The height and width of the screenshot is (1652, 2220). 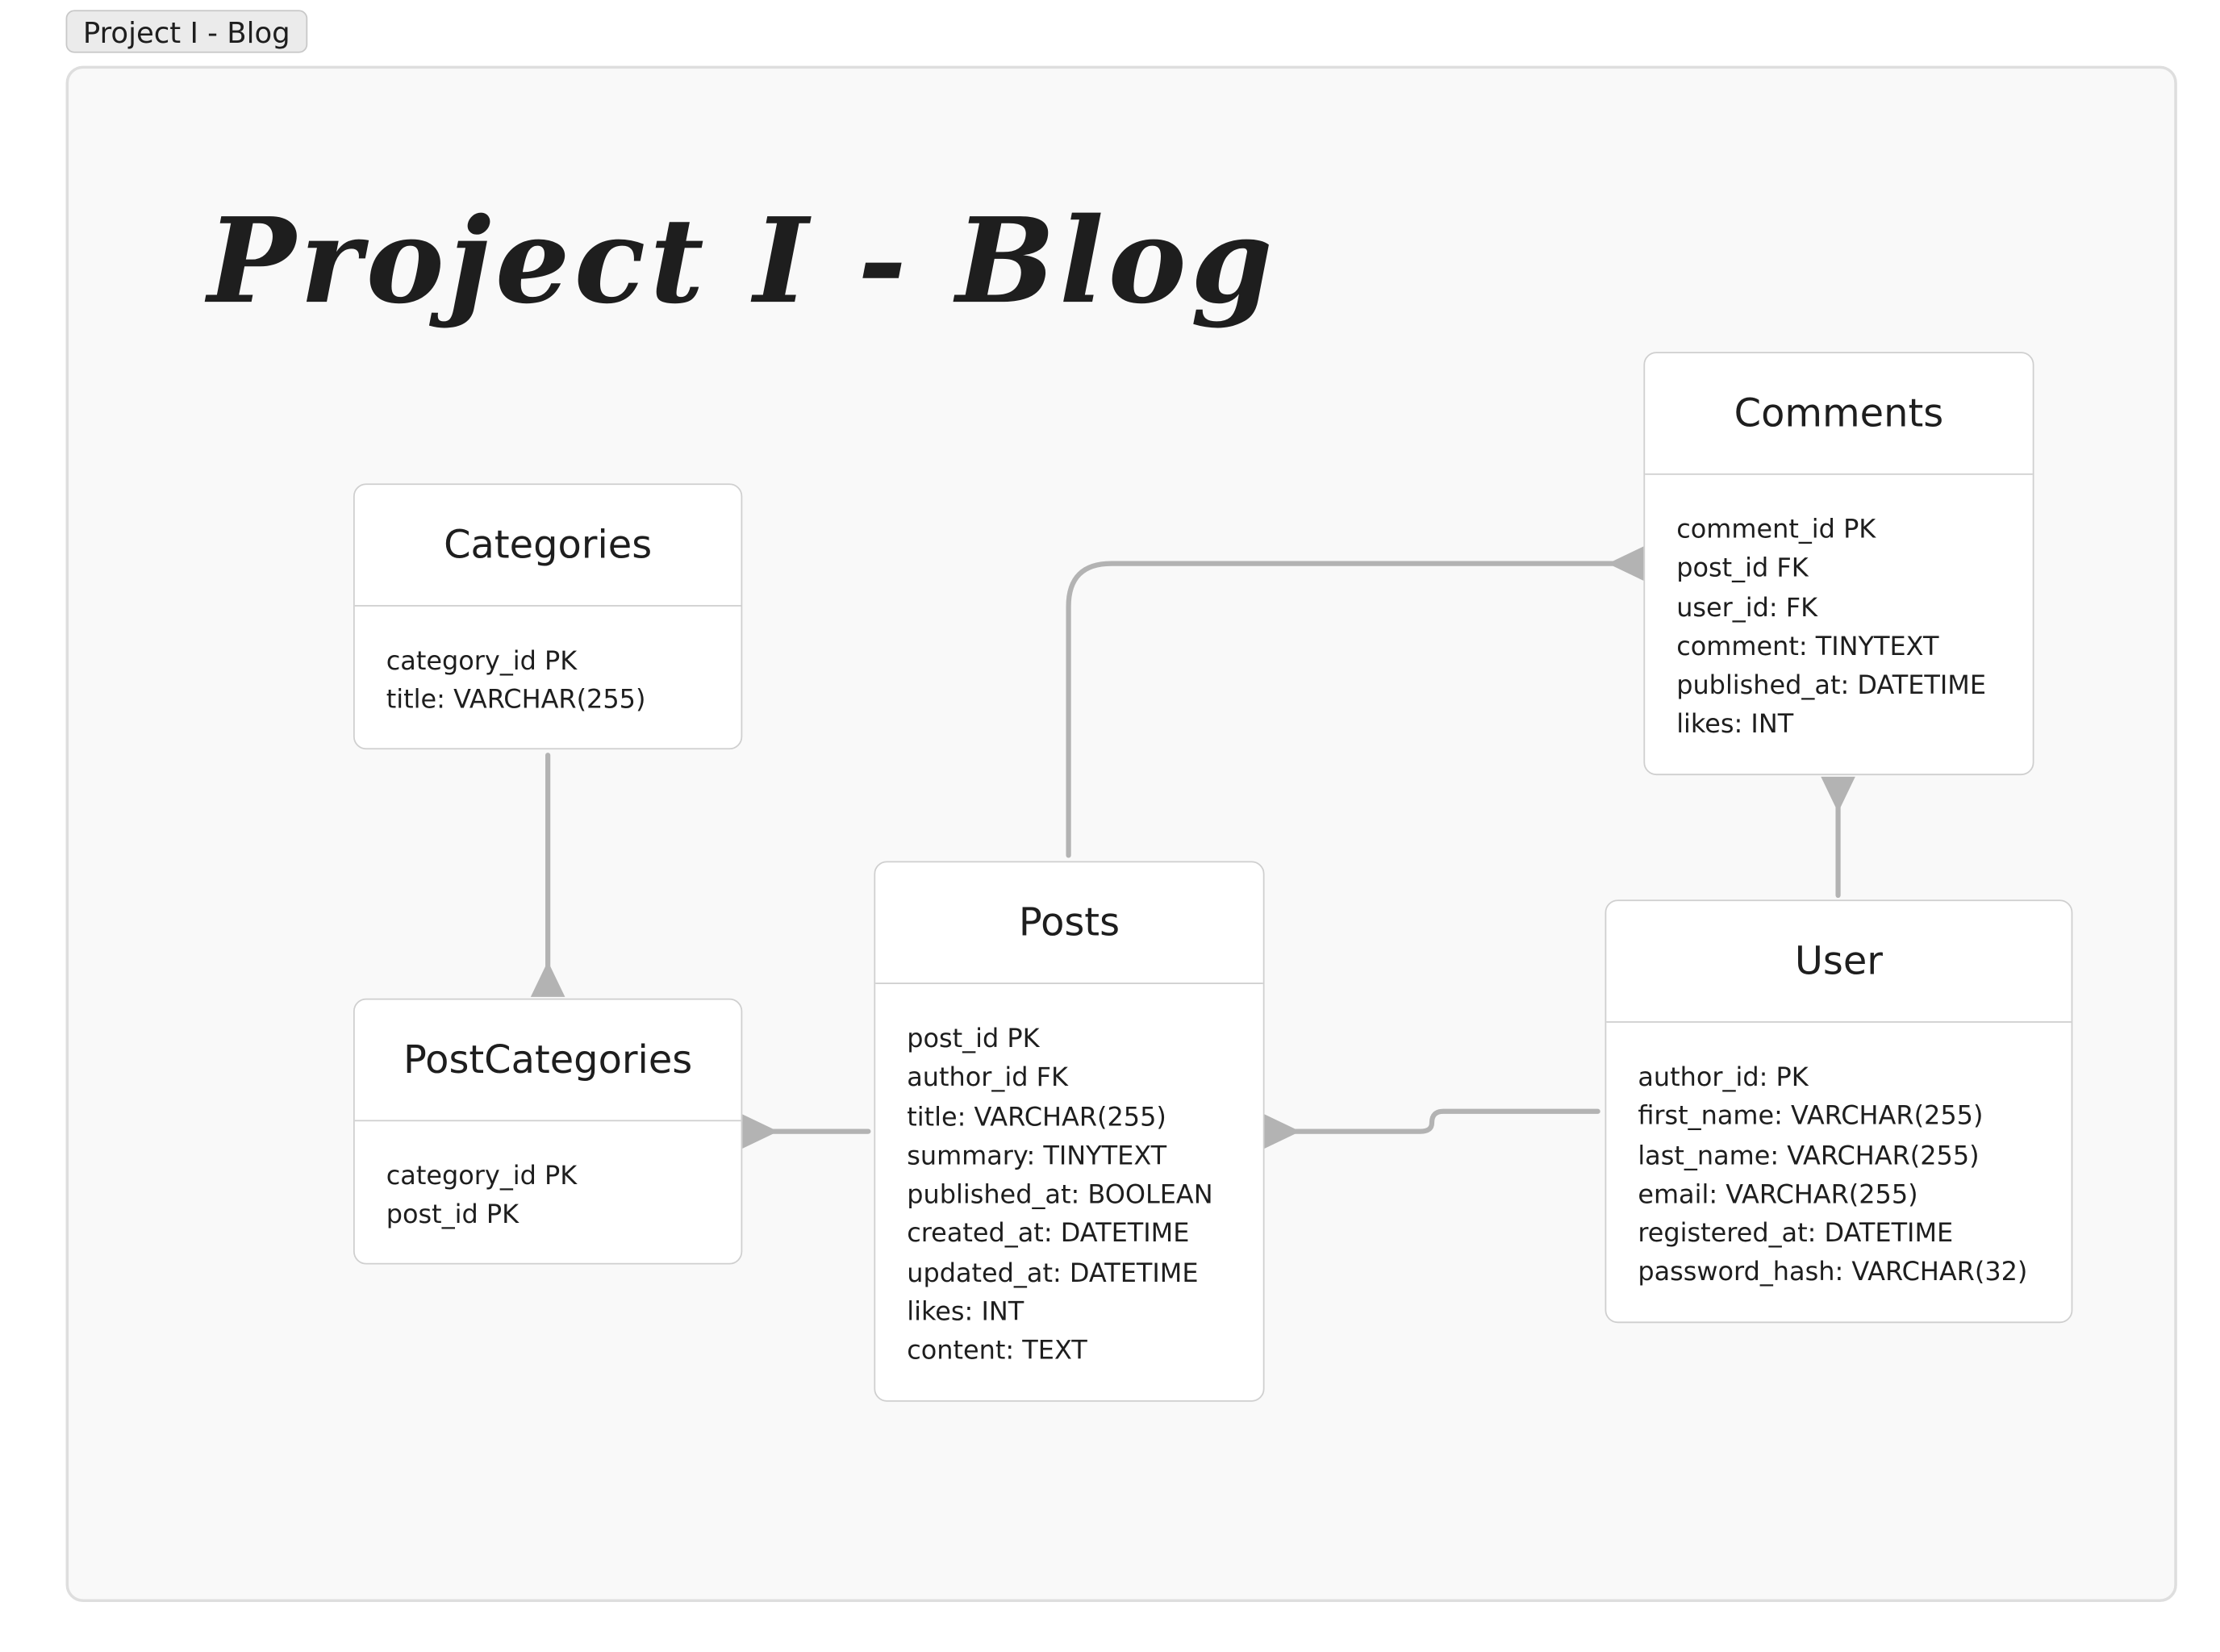 What do you see at coordinates (1724, 1077) in the screenshot?
I see `field-row: author_id: PK` at bounding box center [1724, 1077].